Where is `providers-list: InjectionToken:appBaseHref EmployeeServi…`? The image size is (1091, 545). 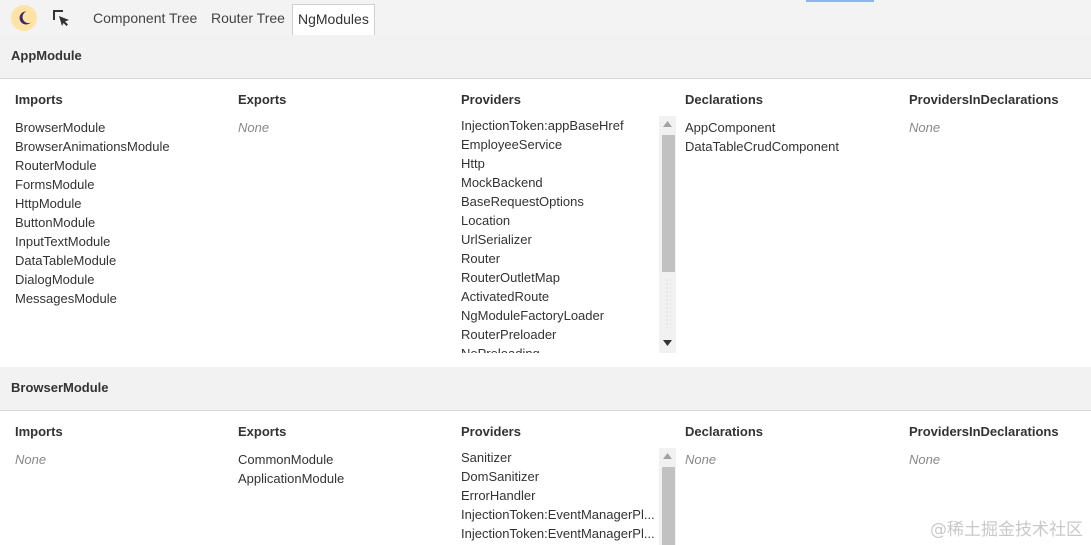 providers-list: InjectionToken:appBaseHref EmployeeServi… is located at coordinates (561, 234).